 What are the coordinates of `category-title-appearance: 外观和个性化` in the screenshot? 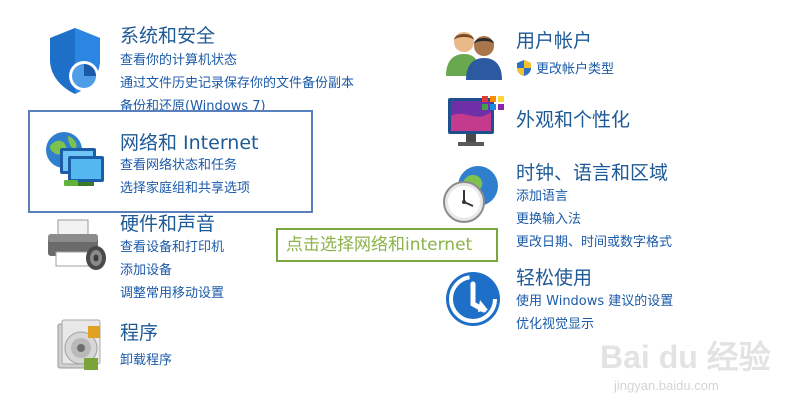 It's located at (573, 120).